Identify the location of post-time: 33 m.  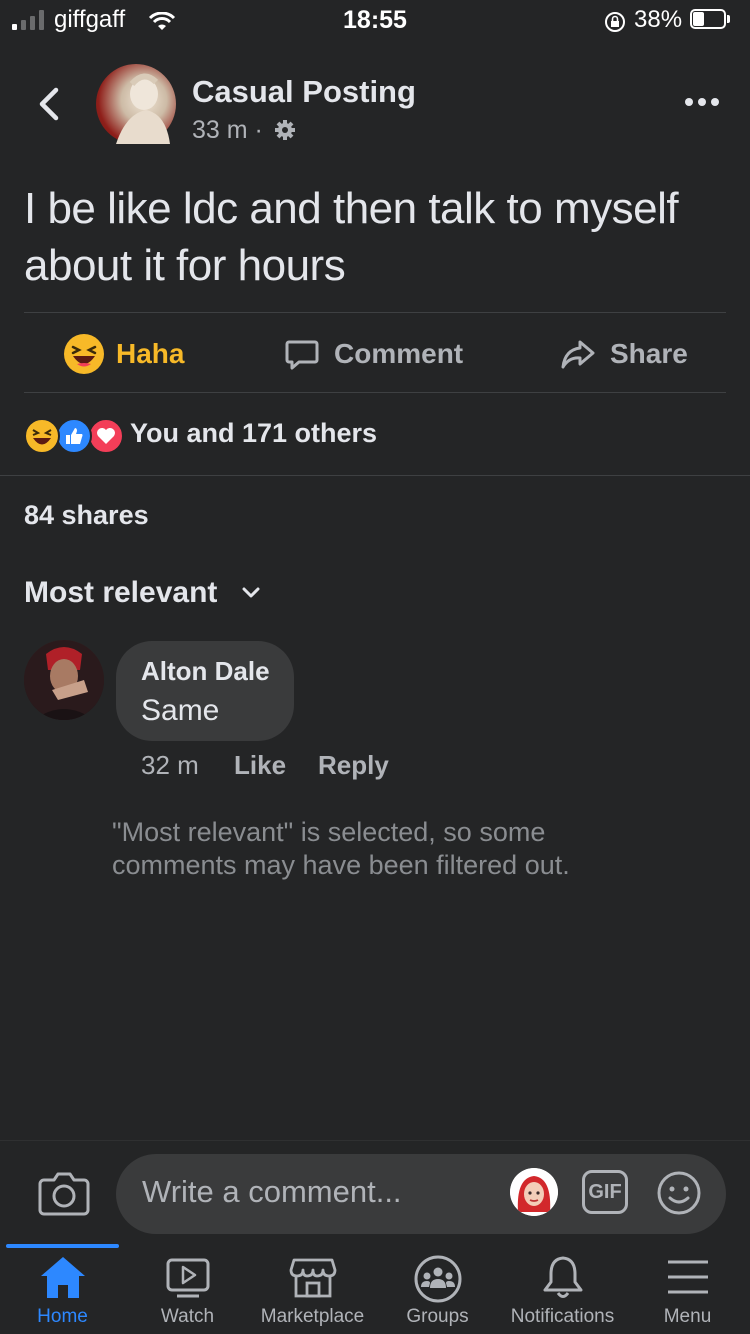
(220, 130).